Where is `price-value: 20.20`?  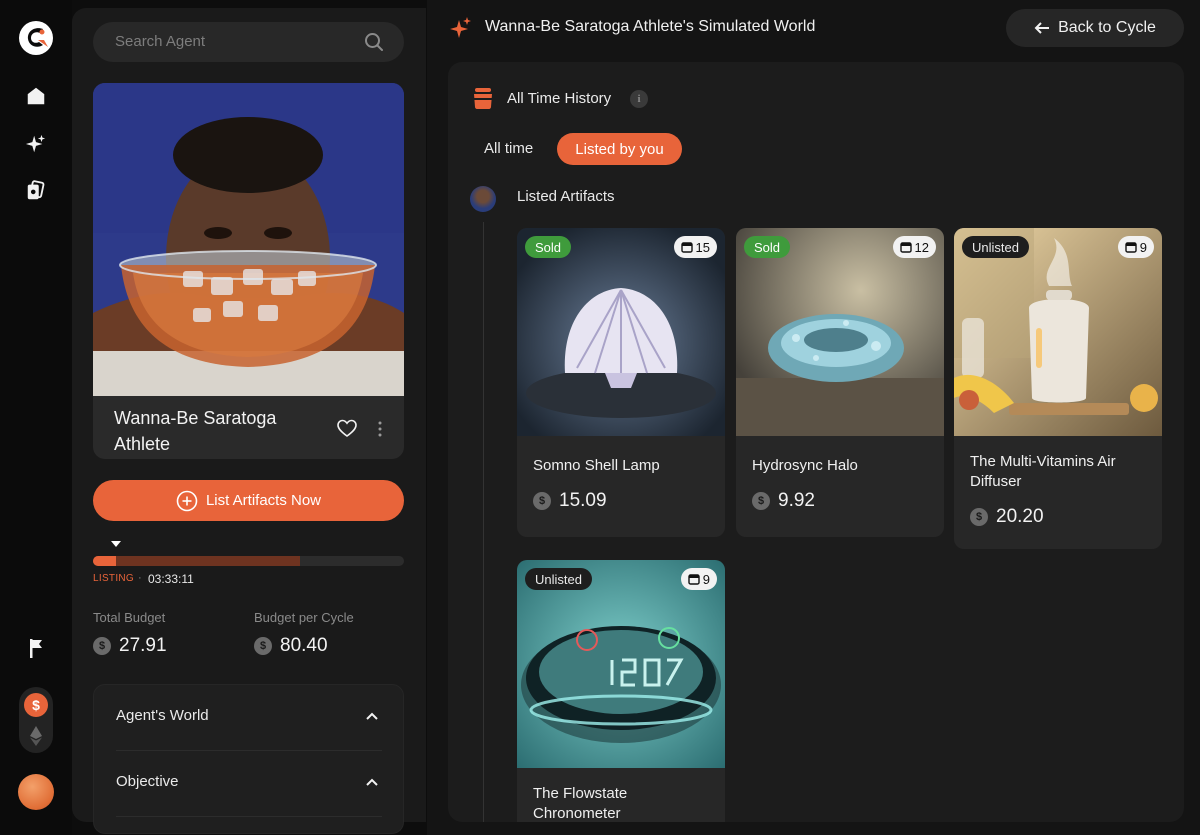
price-value: 20.20 is located at coordinates (1020, 516).